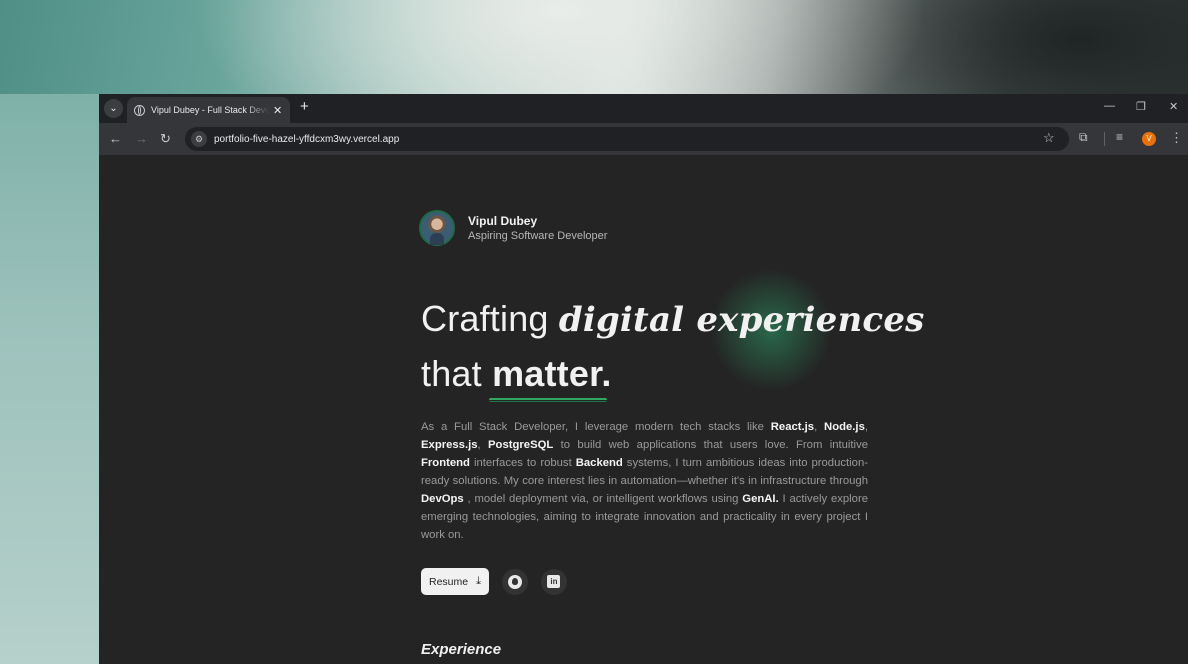  I want to click on linkedin-icon: in, so click(554, 581).